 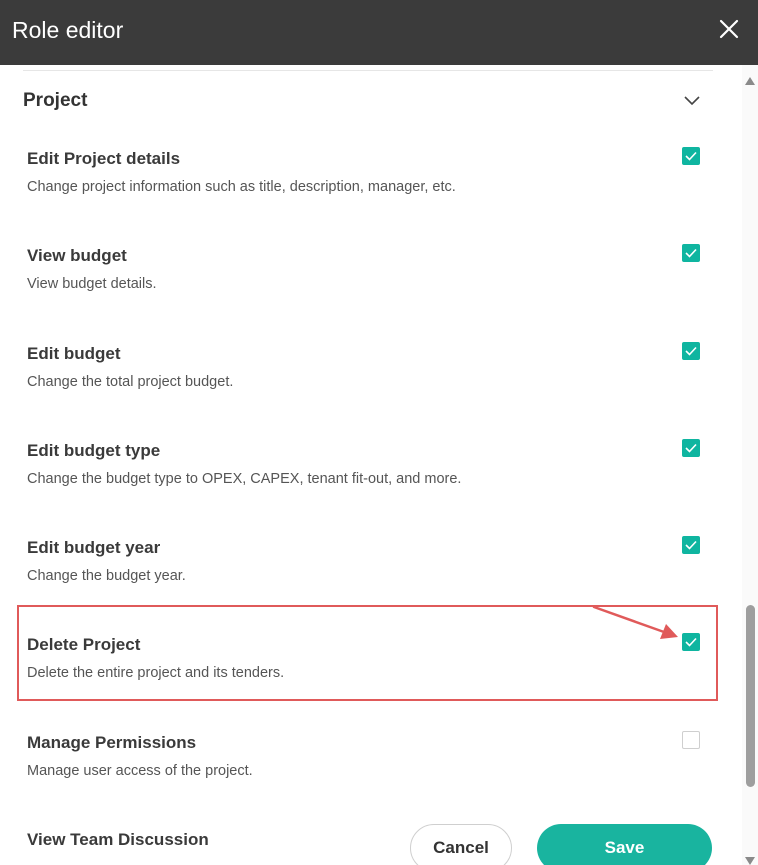 What do you see at coordinates (74, 353) in the screenshot?
I see `permission-title: Edit budget` at bounding box center [74, 353].